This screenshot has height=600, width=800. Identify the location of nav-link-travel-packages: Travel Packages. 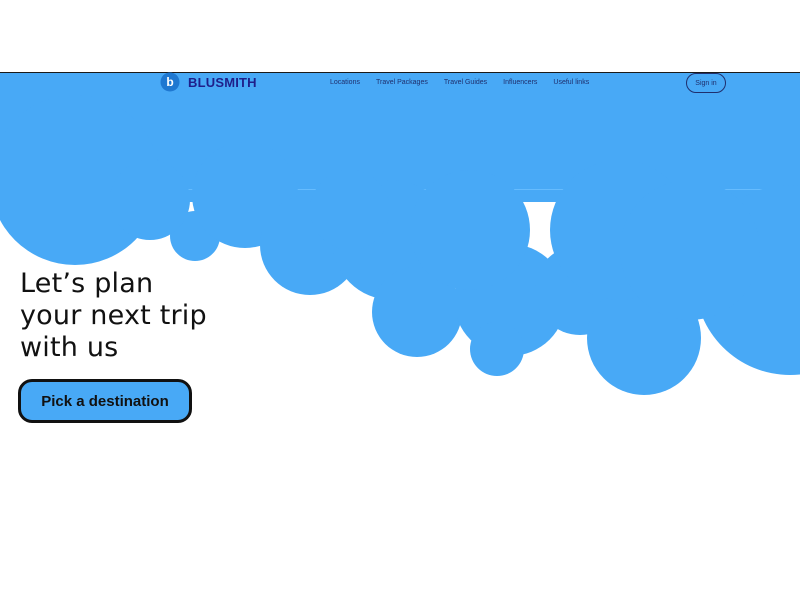
(402, 82).